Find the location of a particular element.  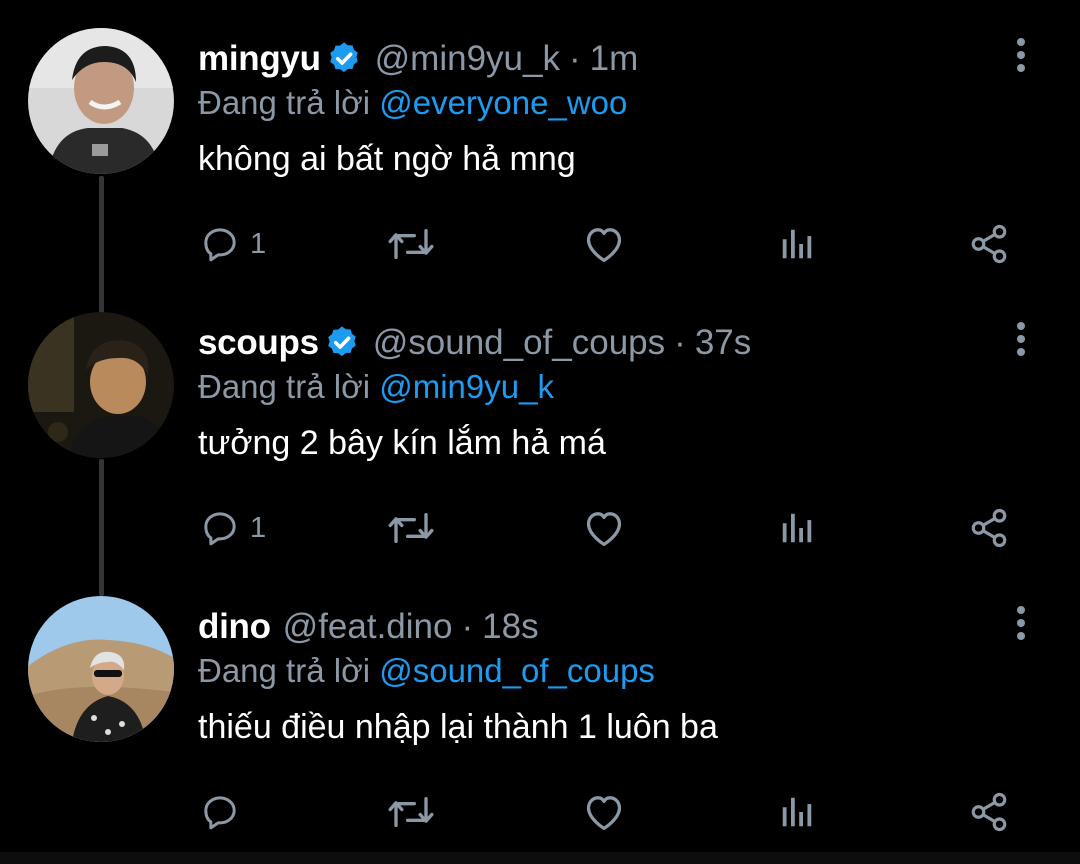

replying-to: Đang trả lời @sound_of_coups is located at coordinates (426, 671).